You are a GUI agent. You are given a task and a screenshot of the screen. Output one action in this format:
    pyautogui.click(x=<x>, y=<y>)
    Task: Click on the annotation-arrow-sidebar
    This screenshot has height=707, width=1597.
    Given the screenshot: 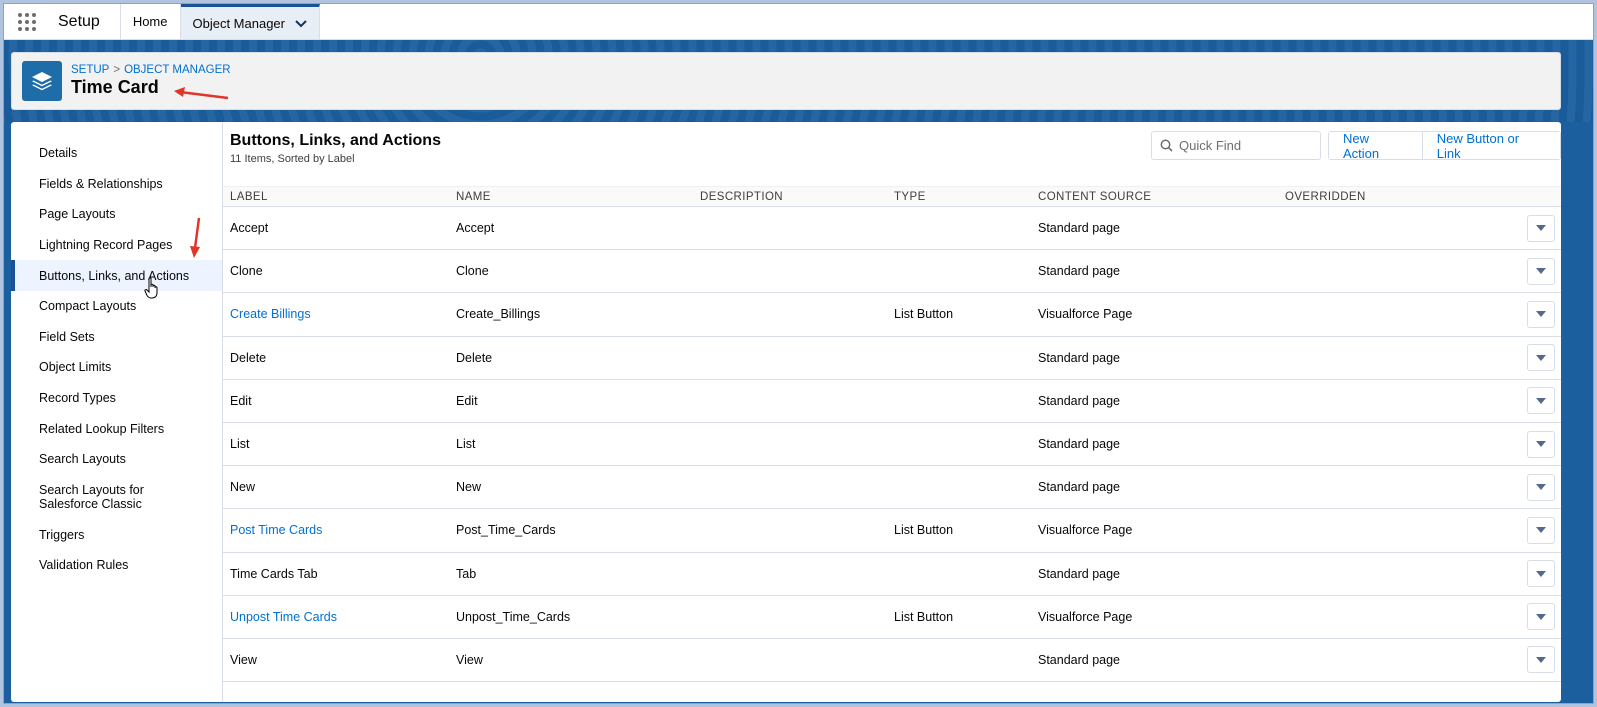 What is the action you would take?
    pyautogui.click(x=195, y=237)
    